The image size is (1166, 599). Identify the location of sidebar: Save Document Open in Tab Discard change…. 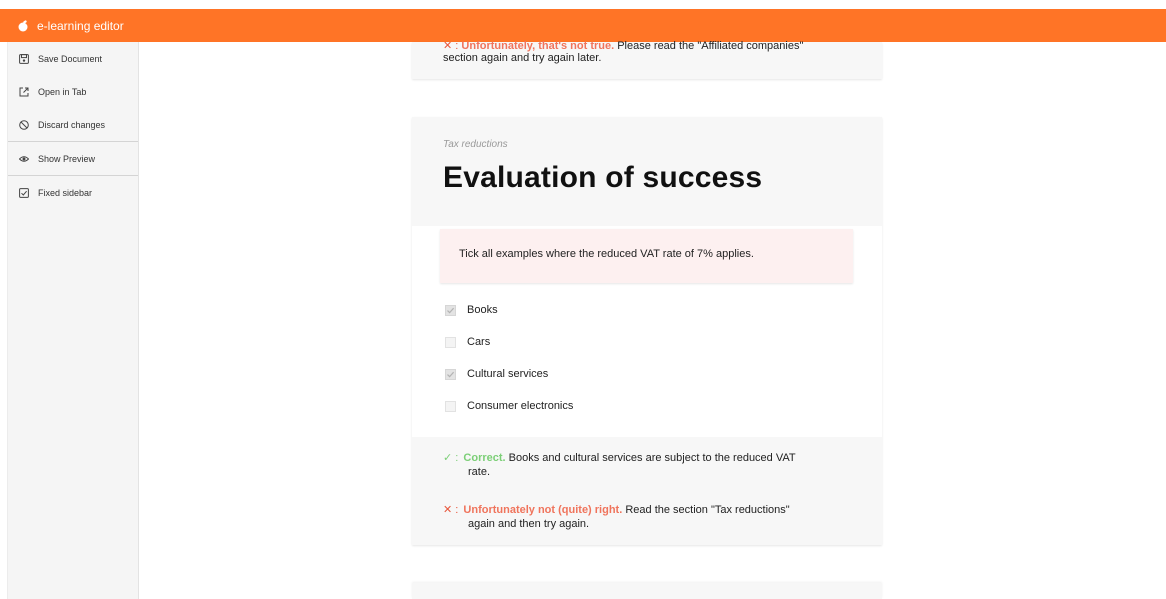
(73, 320).